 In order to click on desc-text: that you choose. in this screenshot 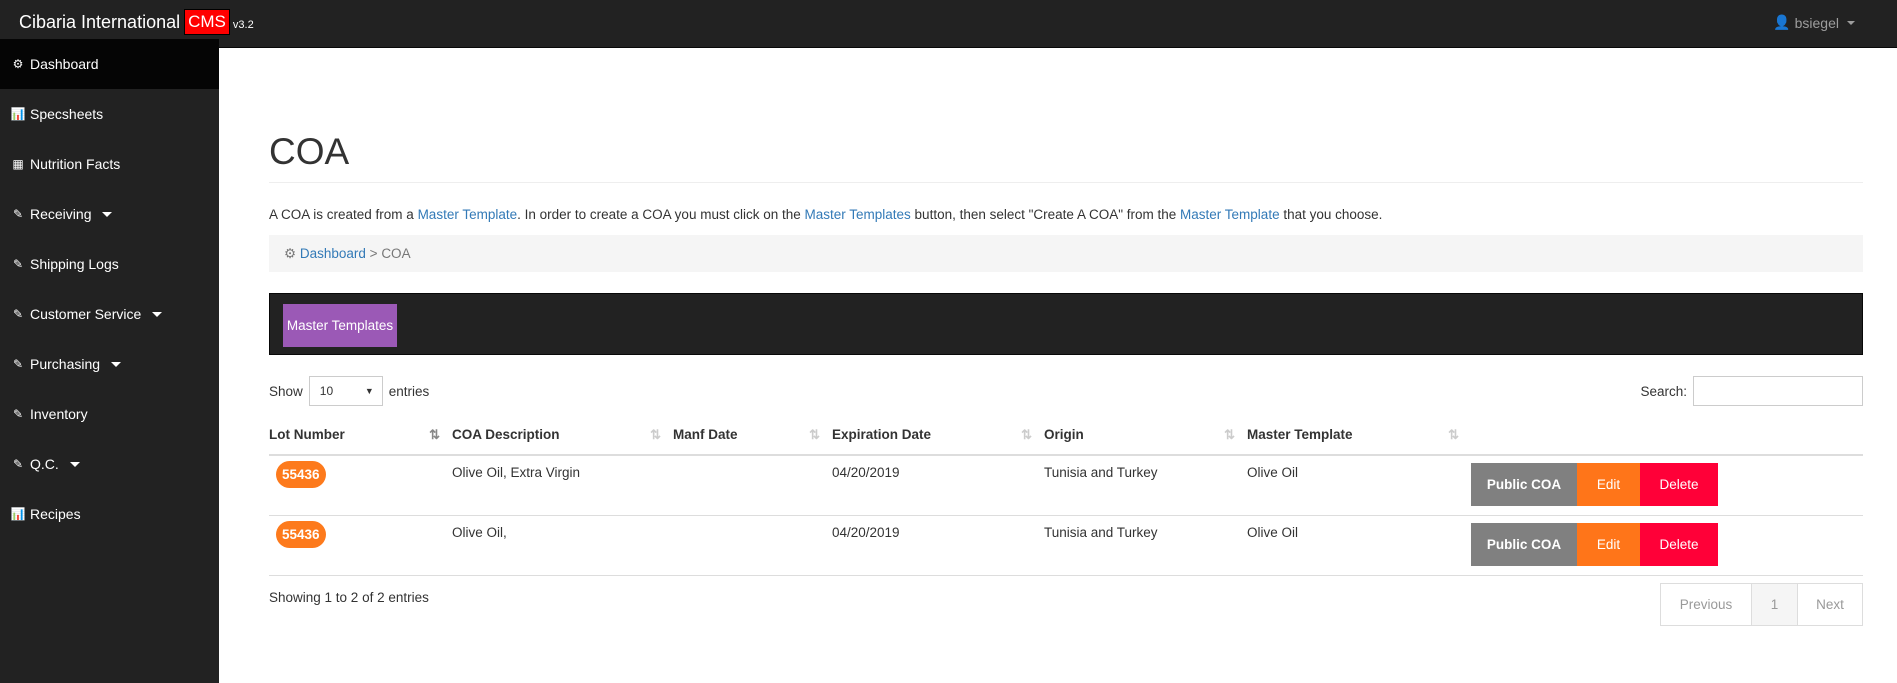, I will do `click(1331, 214)`.